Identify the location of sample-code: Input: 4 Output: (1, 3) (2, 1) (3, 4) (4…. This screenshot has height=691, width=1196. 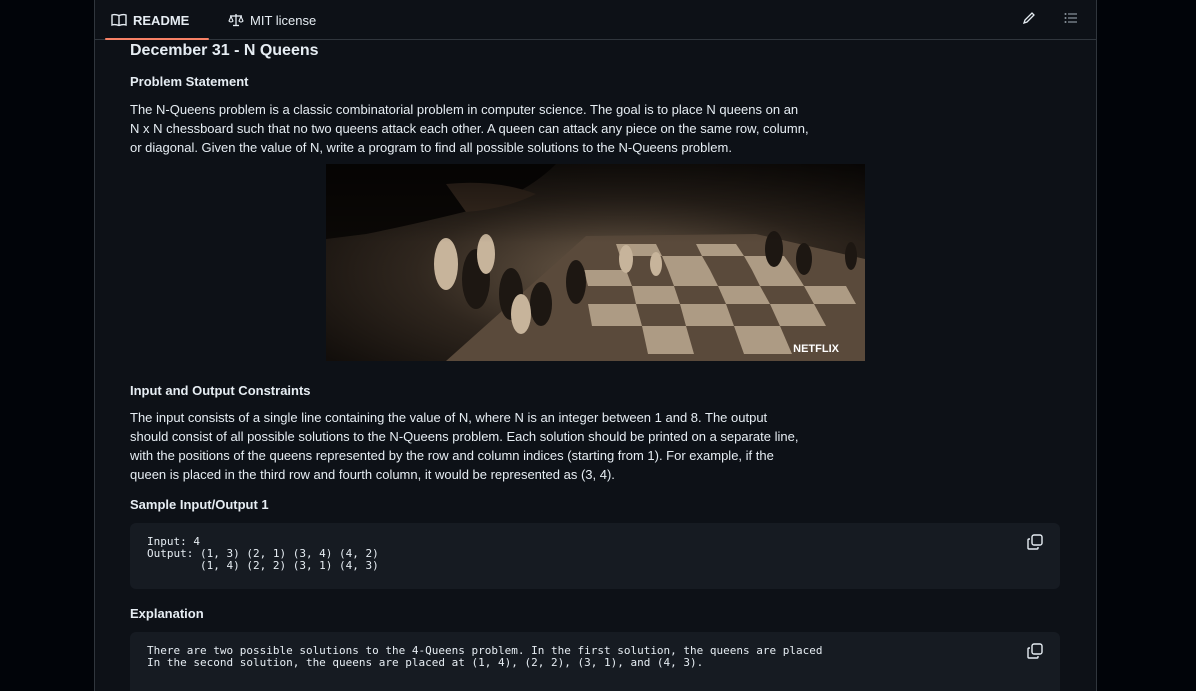
(263, 553).